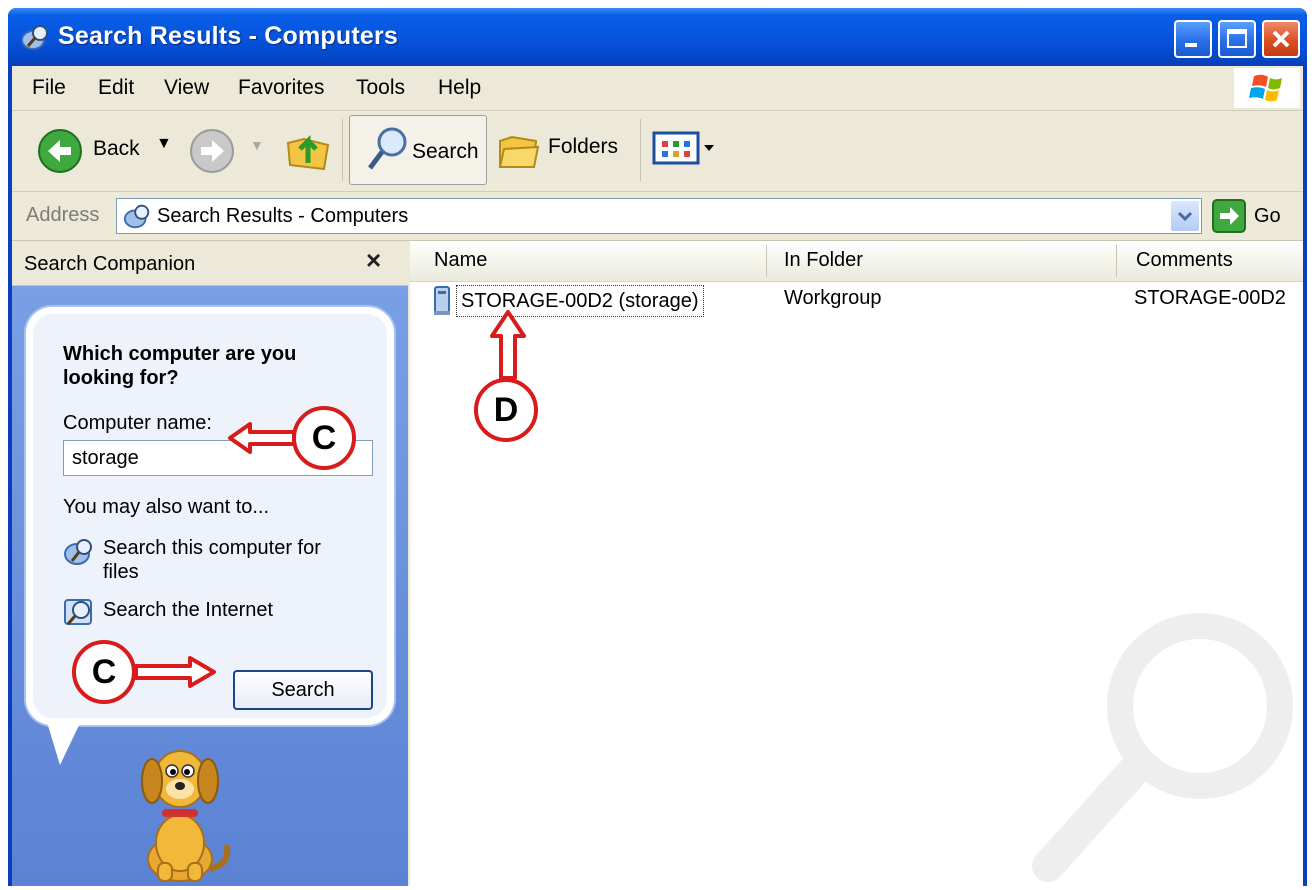 This screenshot has width=1315, height=890. Describe the element at coordinates (1184, 260) in the screenshot. I see `column-comments: Comments` at that location.